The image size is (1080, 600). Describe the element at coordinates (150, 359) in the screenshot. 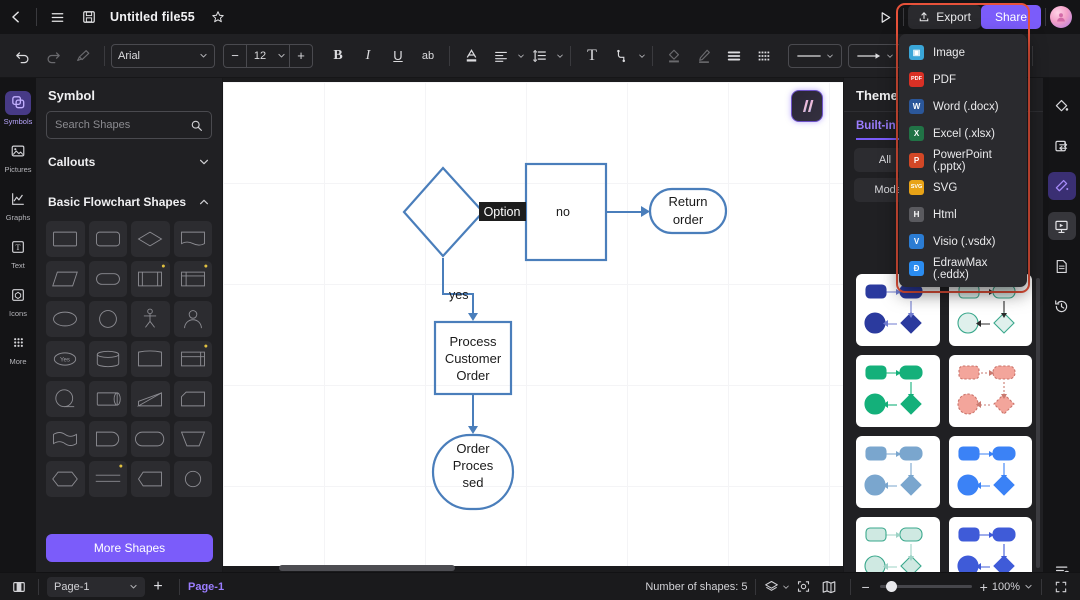

I see `shape-manual-input` at that location.